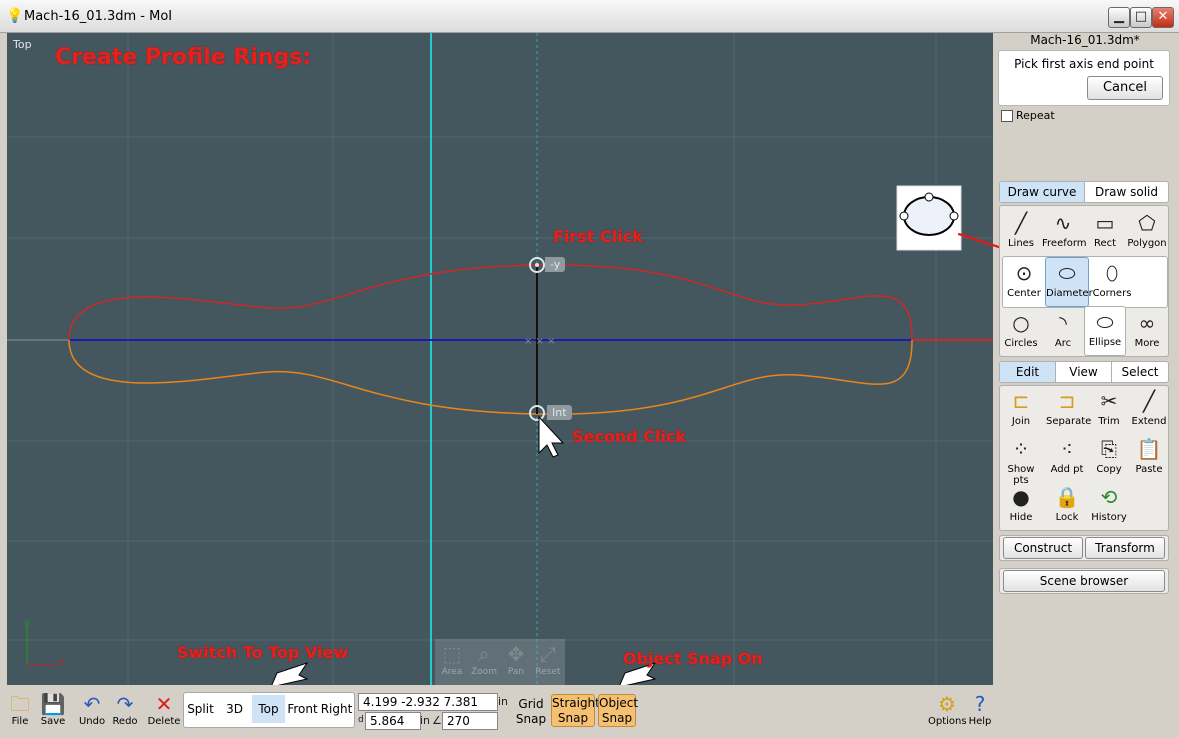 The image size is (1179, 738). What do you see at coordinates (484, 654) in the screenshot?
I see `zoom-icon: ⌕` at bounding box center [484, 654].